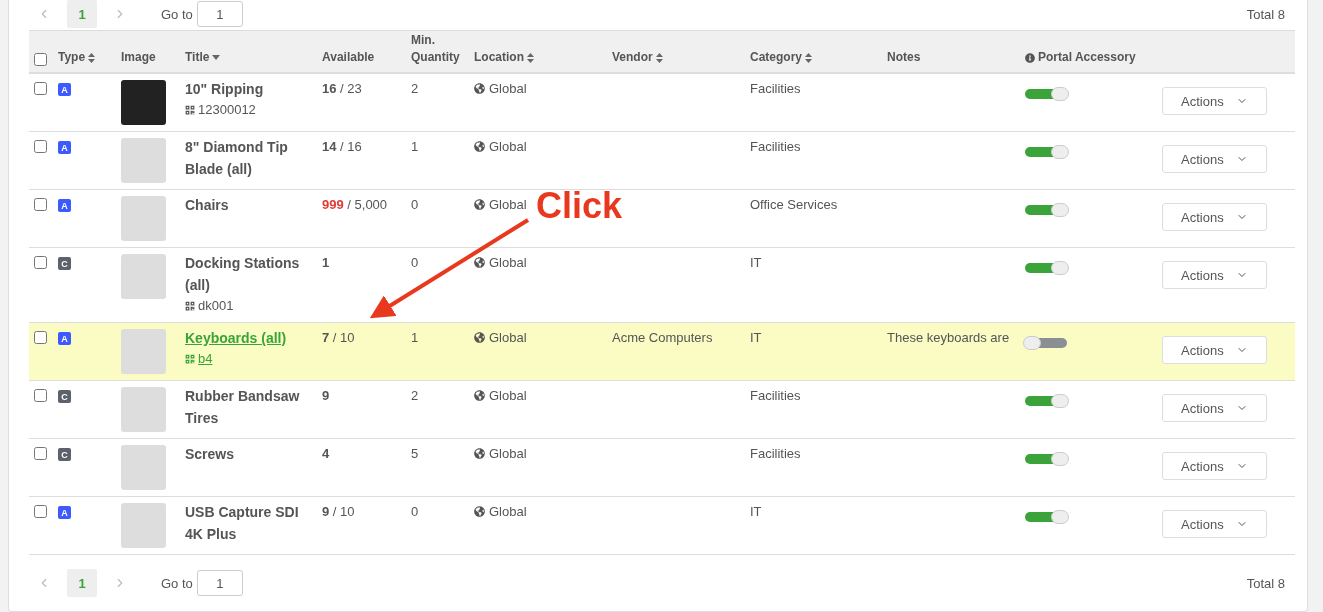 The height and width of the screenshot is (612, 1323). Describe the element at coordinates (904, 57) in the screenshot. I see `column-header: Notes` at that location.